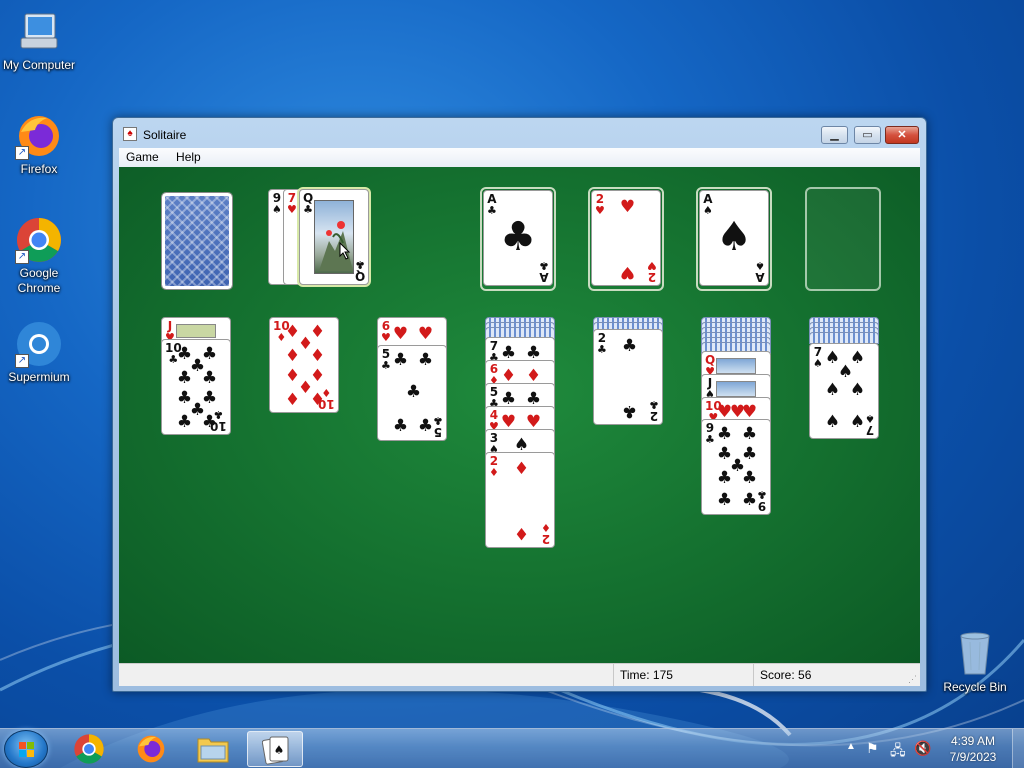 This screenshot has width=1024, height=768. I want to click on show-desktop-button, so click(1018, 748).